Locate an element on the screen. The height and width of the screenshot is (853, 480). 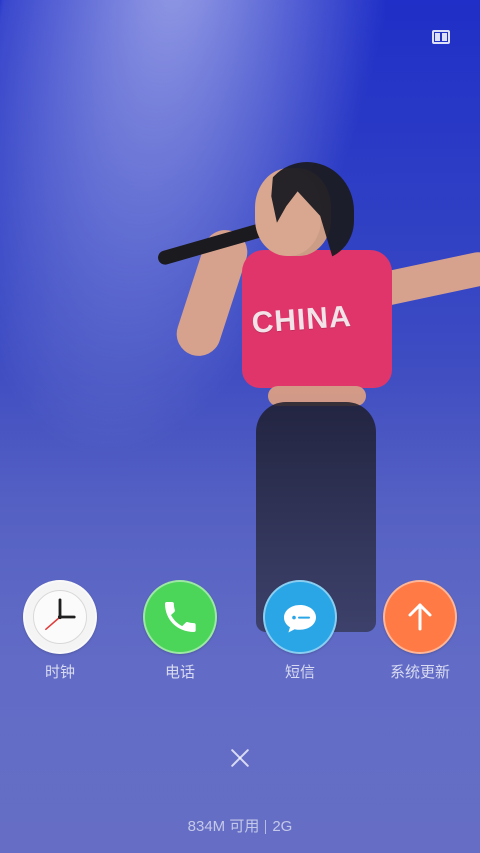
sms-glyph is located at coordinates (300, 619).